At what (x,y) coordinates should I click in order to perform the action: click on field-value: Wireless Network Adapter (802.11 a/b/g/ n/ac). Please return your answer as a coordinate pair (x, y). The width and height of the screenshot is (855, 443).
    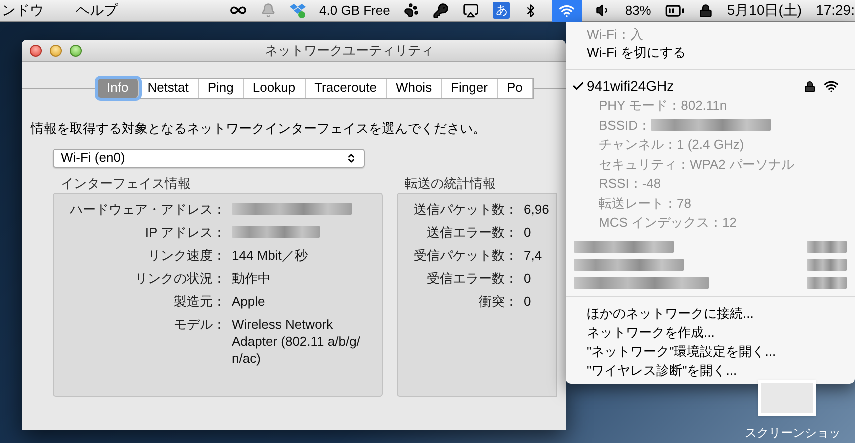
    Looking at the image, I should click on (297, 341).